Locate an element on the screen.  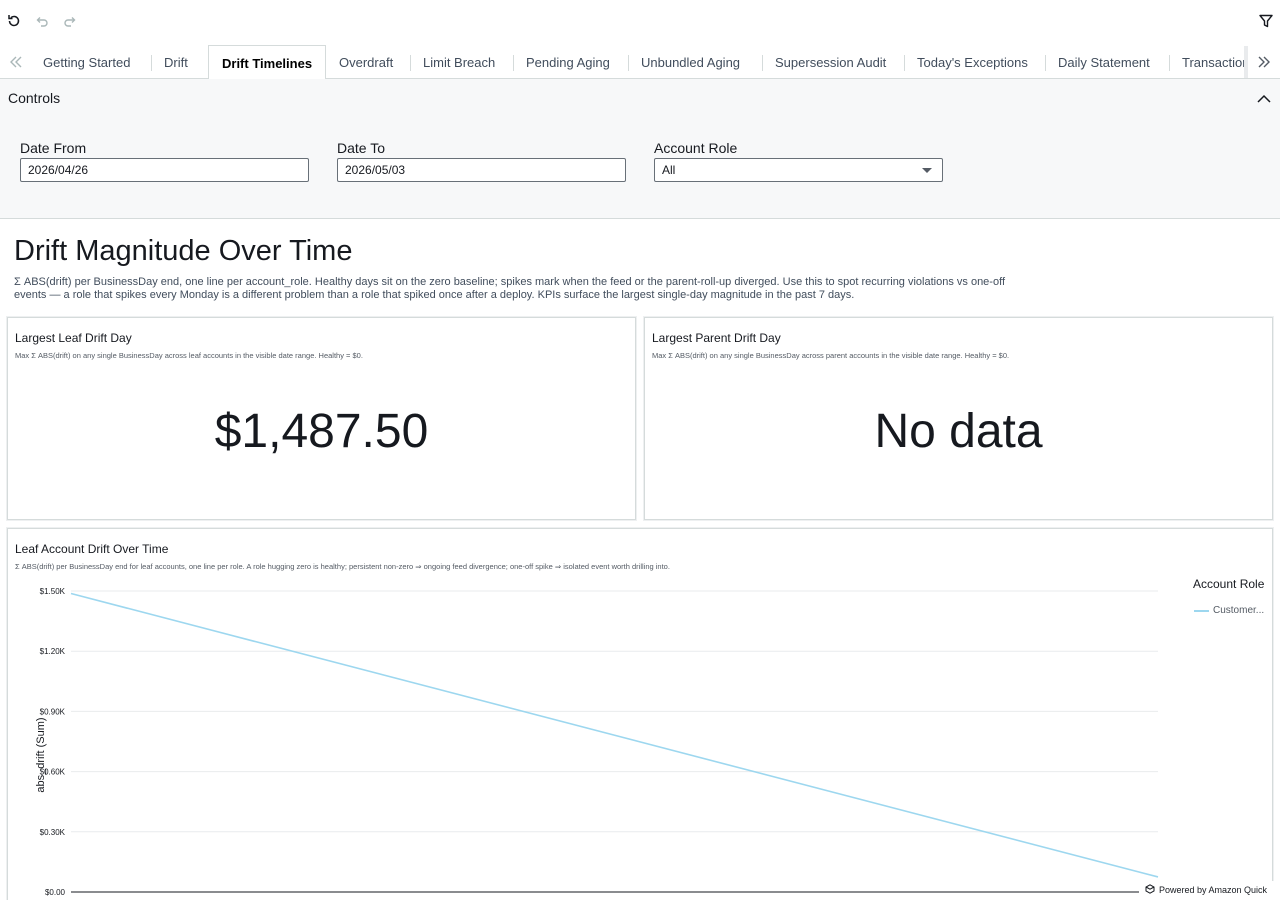
tab-limit-breach: Limit Breach is located at coordinates (459, 61).